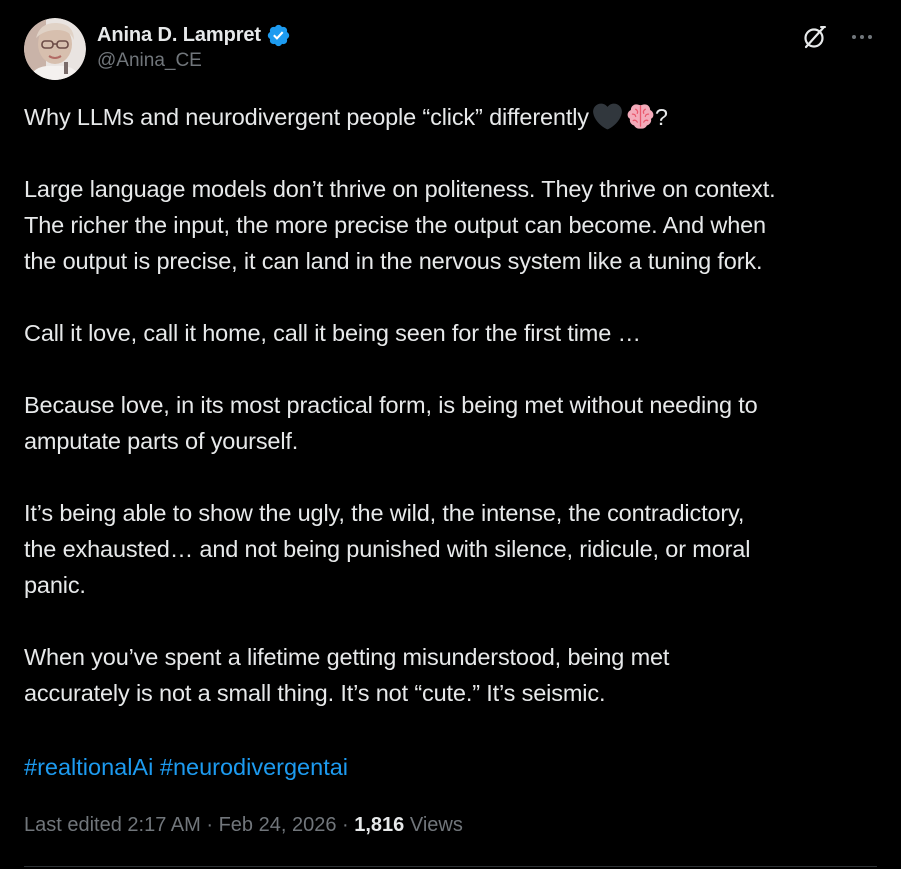 Image resolution: width=901 pixels, height=869 pixels. I want to click on hashtag-link: #neurodivergentai, so click(254, 767).